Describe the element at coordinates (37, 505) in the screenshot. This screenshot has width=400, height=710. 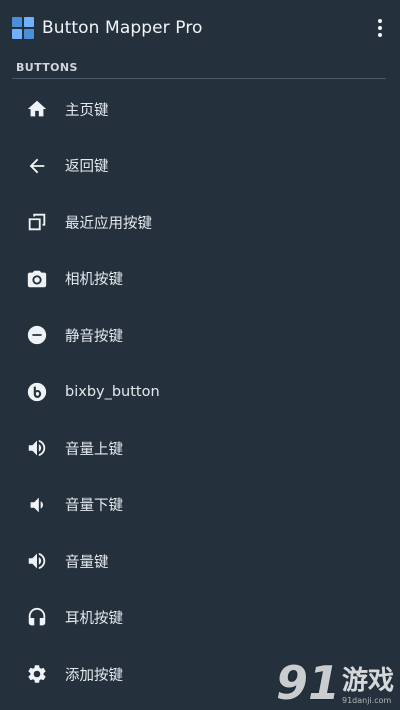
I see `volume-down-icon` at that location.